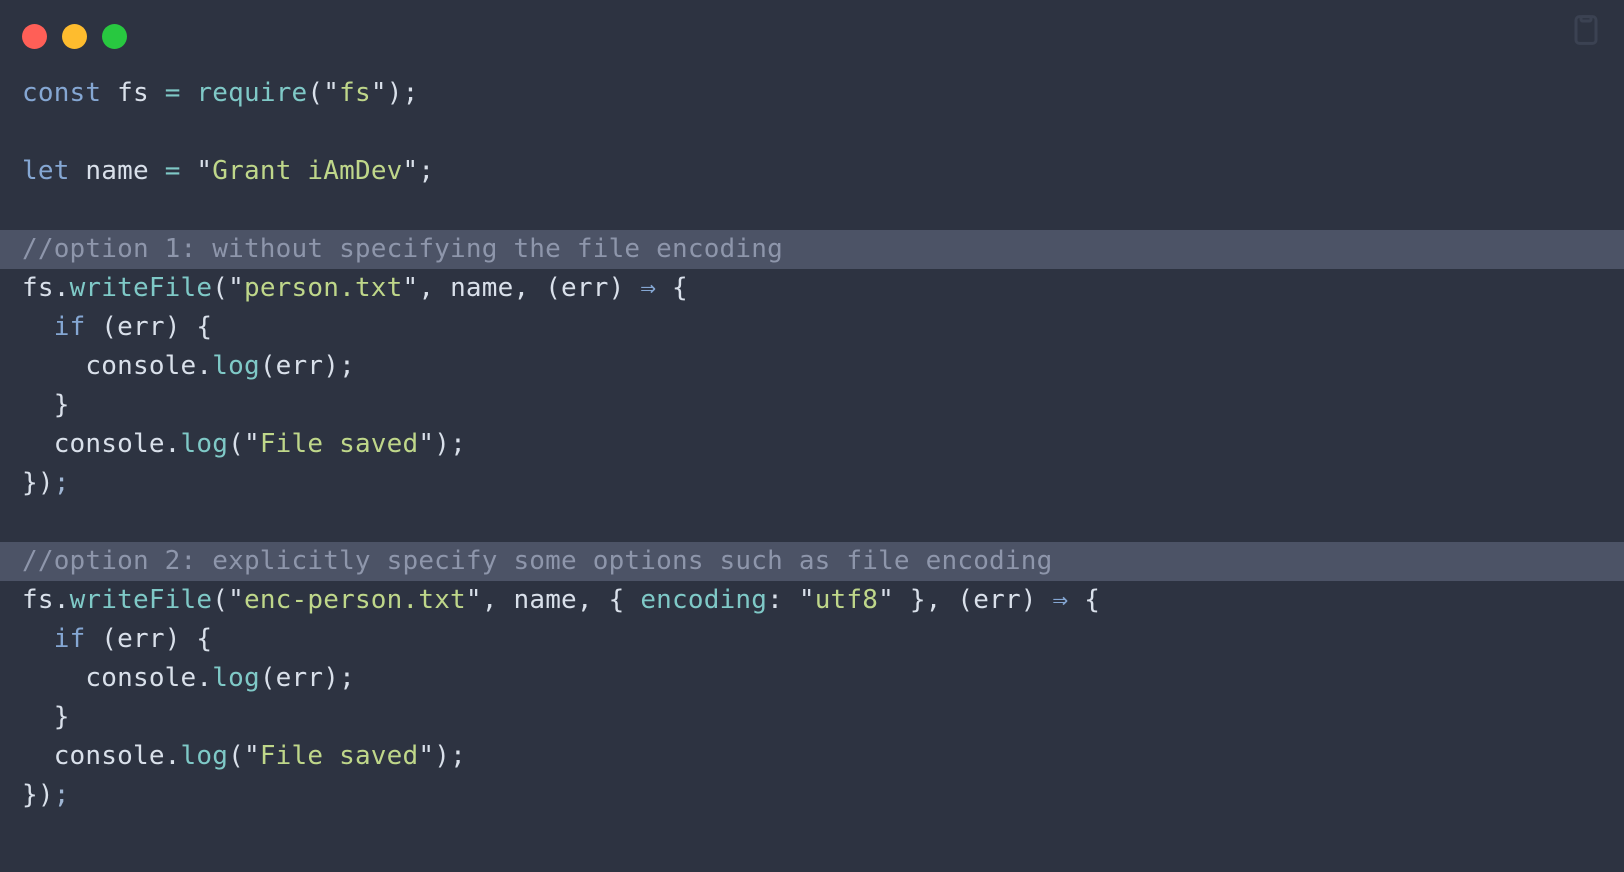 Image resolution: width=1624 pixels, height=872 pixels. Describe the element at coordinates (62, 93) in the screenshot. I see `code-token: const` at that location.